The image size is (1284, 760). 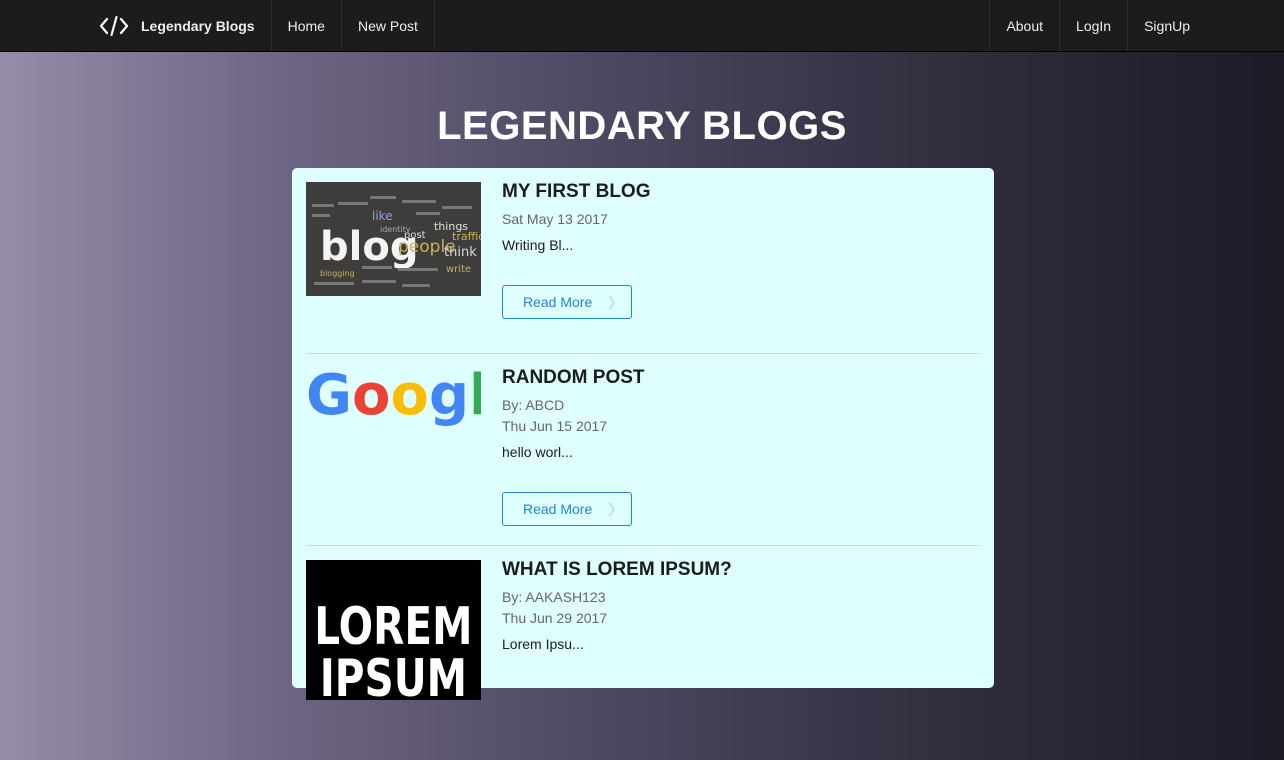 What do you see at coordinates (617, 570) in the screenshot?
I see `post-title: WHAT IS LOREM IPSUM?` at bounding box center [617, 570].